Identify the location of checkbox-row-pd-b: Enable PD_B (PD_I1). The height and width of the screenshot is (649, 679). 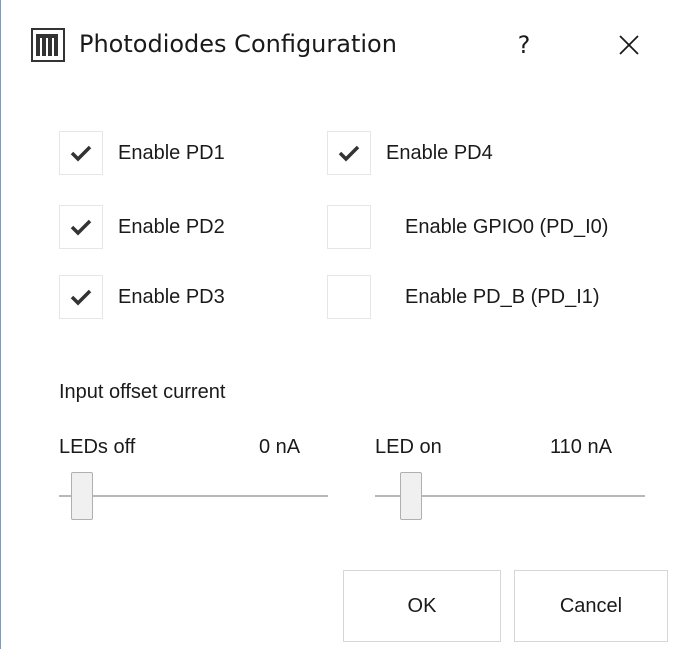
(463, 297).